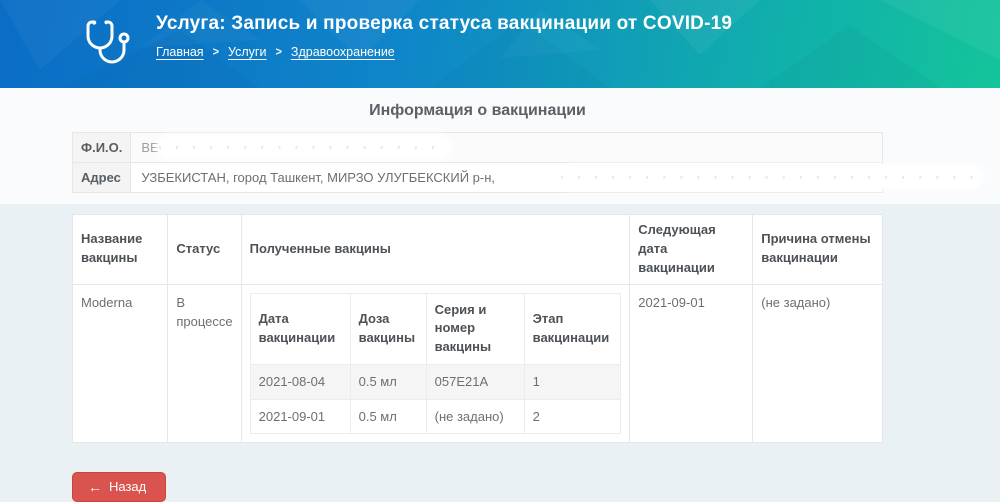 The image size is (1000, 502). Describe the element at coordinates (101, 177) in the screenshot. I see `address-label: Адрес` at that location.